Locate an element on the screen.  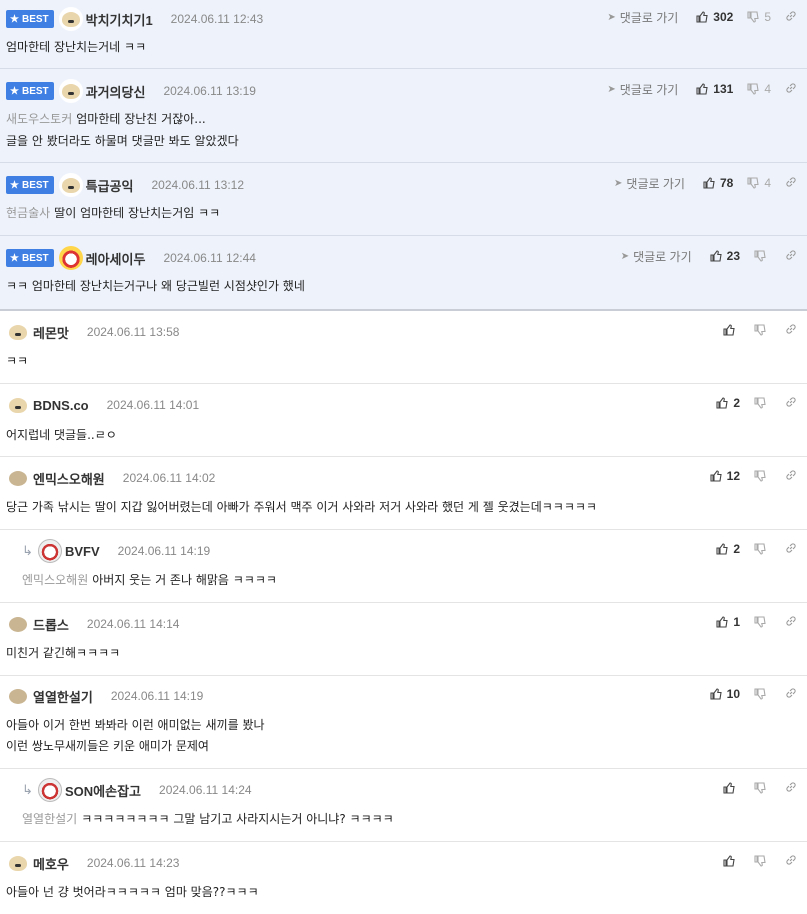
upvote-button: 10 is located at coordinates (725, 694).